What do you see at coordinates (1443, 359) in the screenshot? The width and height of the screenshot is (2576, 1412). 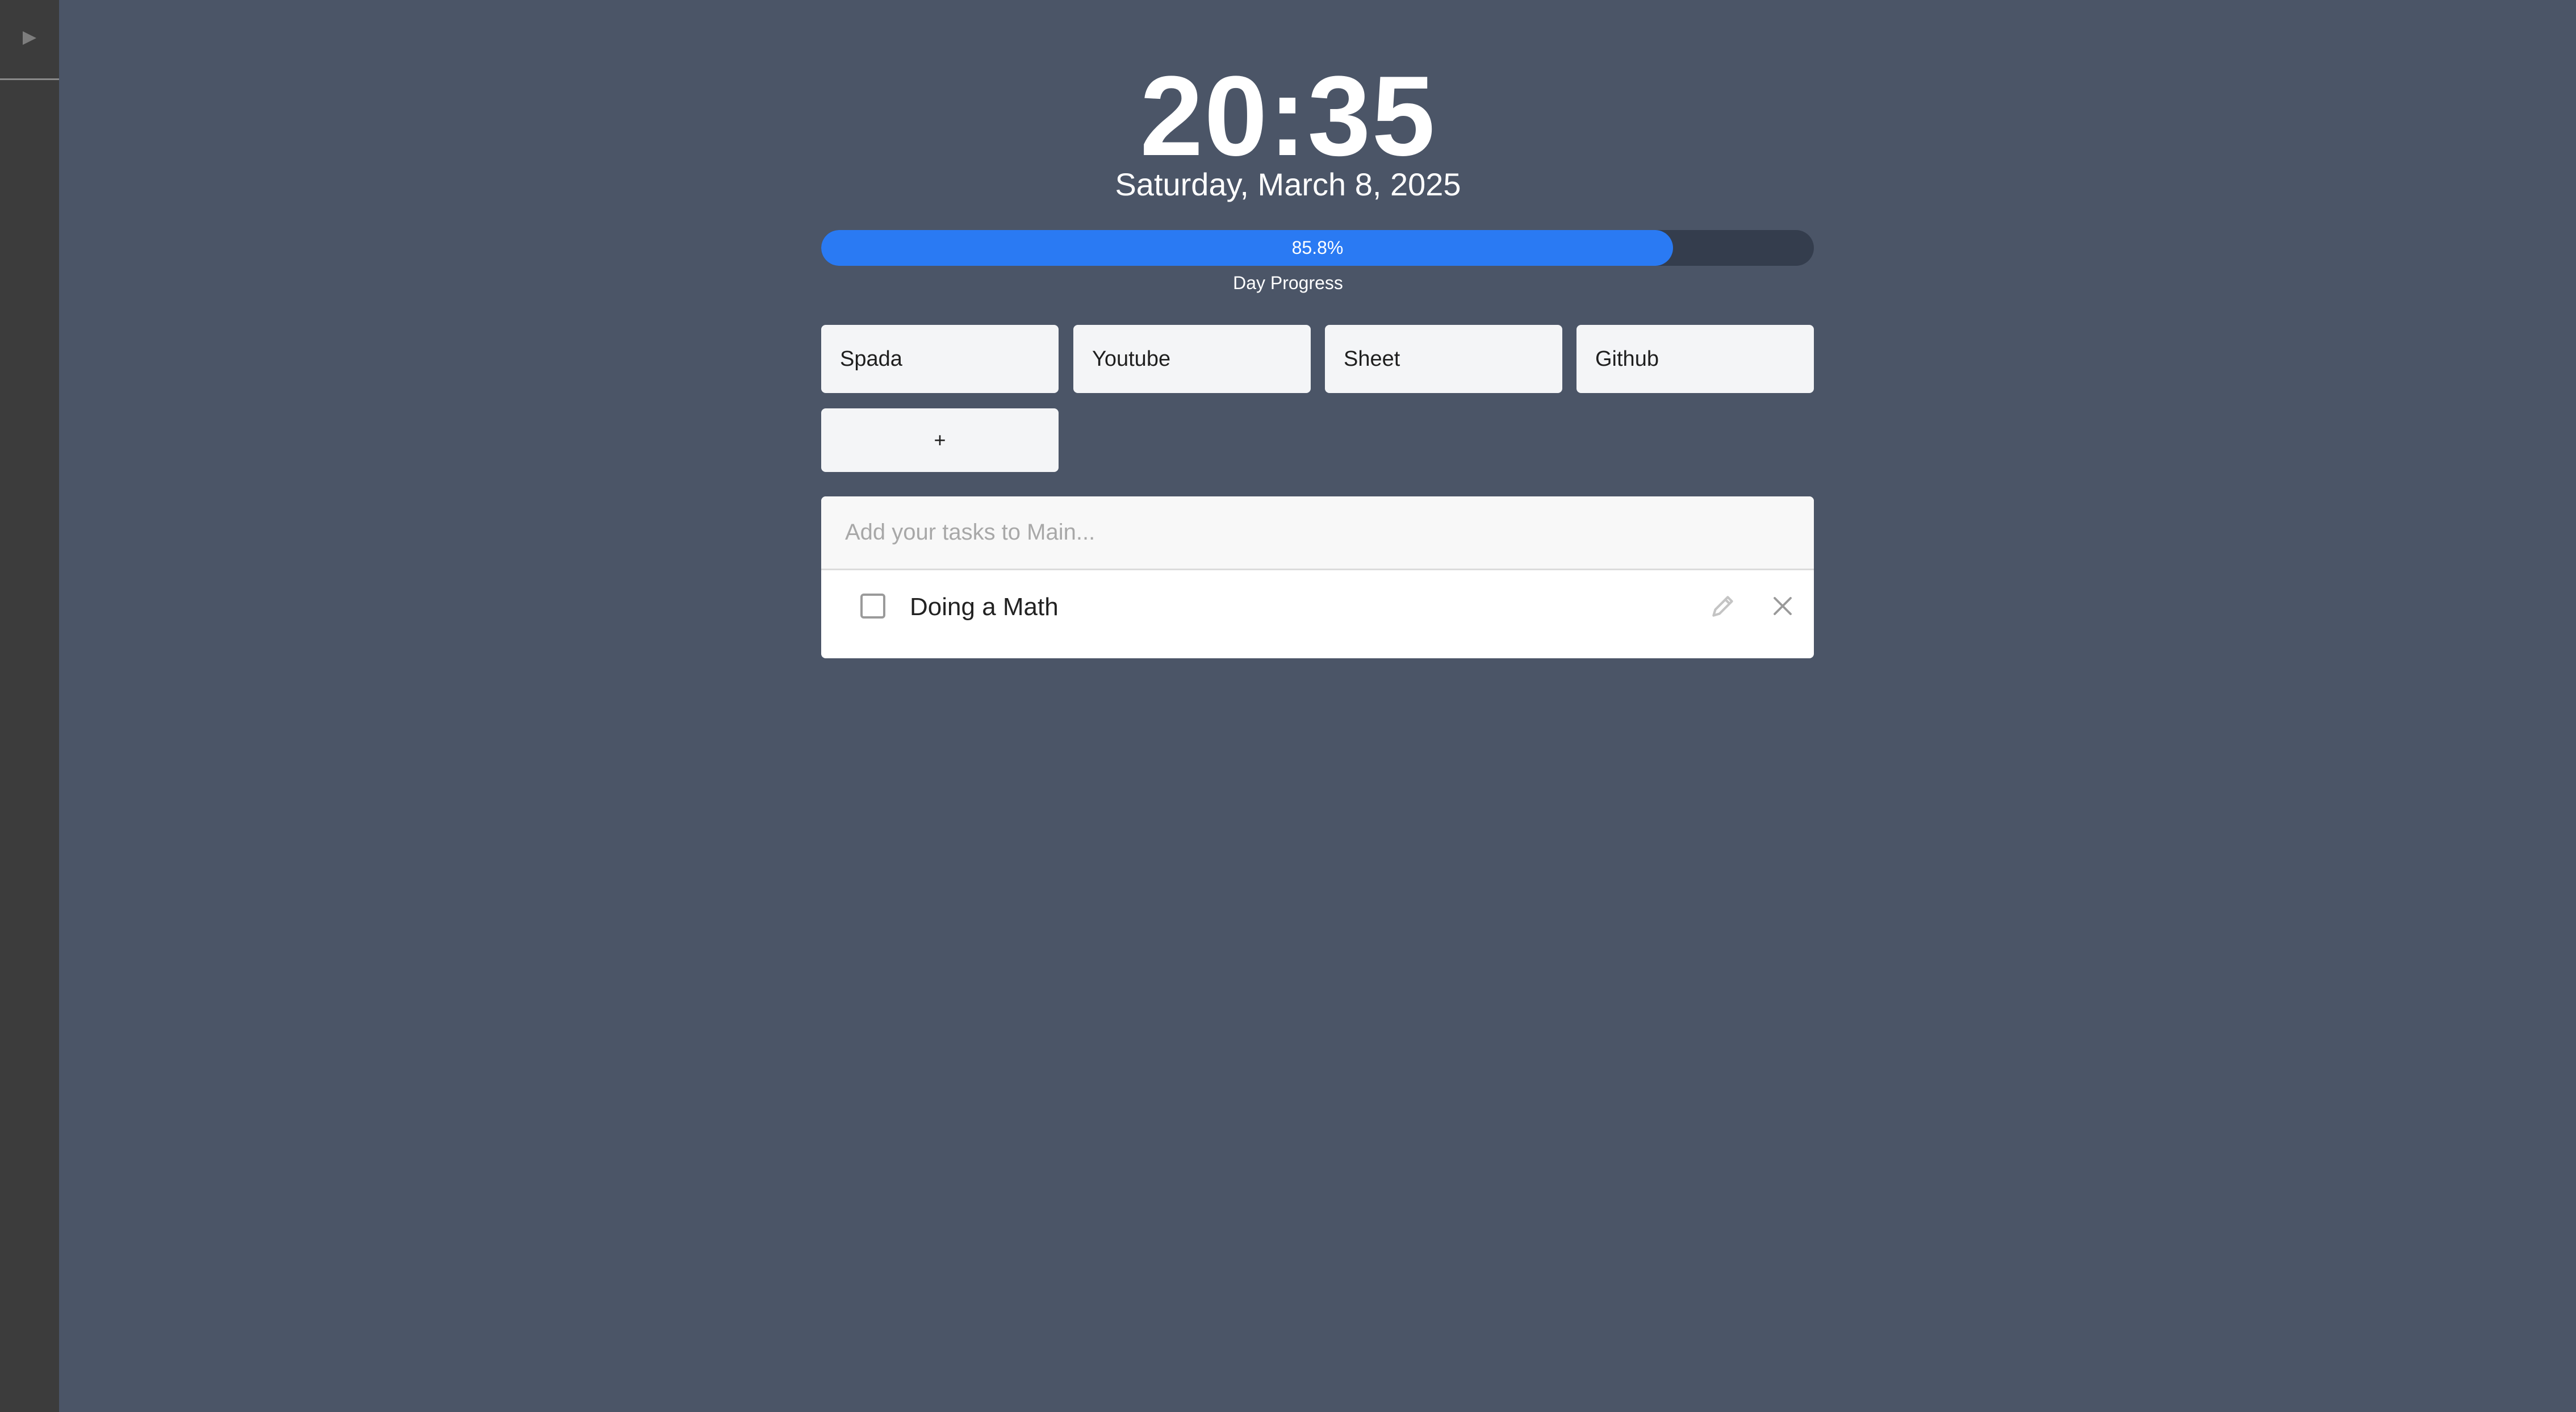 I see `shortcut-sheet: Sheet` at bounding box center [1443, 359].